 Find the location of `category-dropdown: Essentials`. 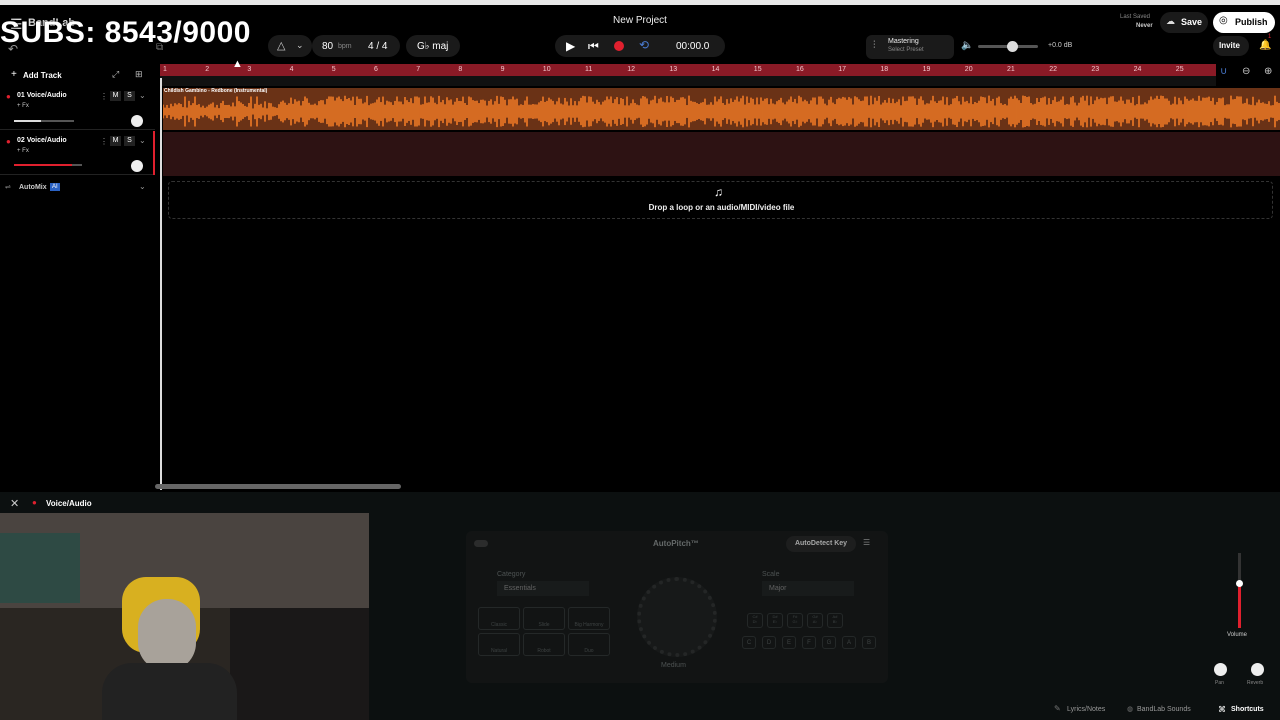

category-dropdown: Essentials is located at coordinates (543, 588).